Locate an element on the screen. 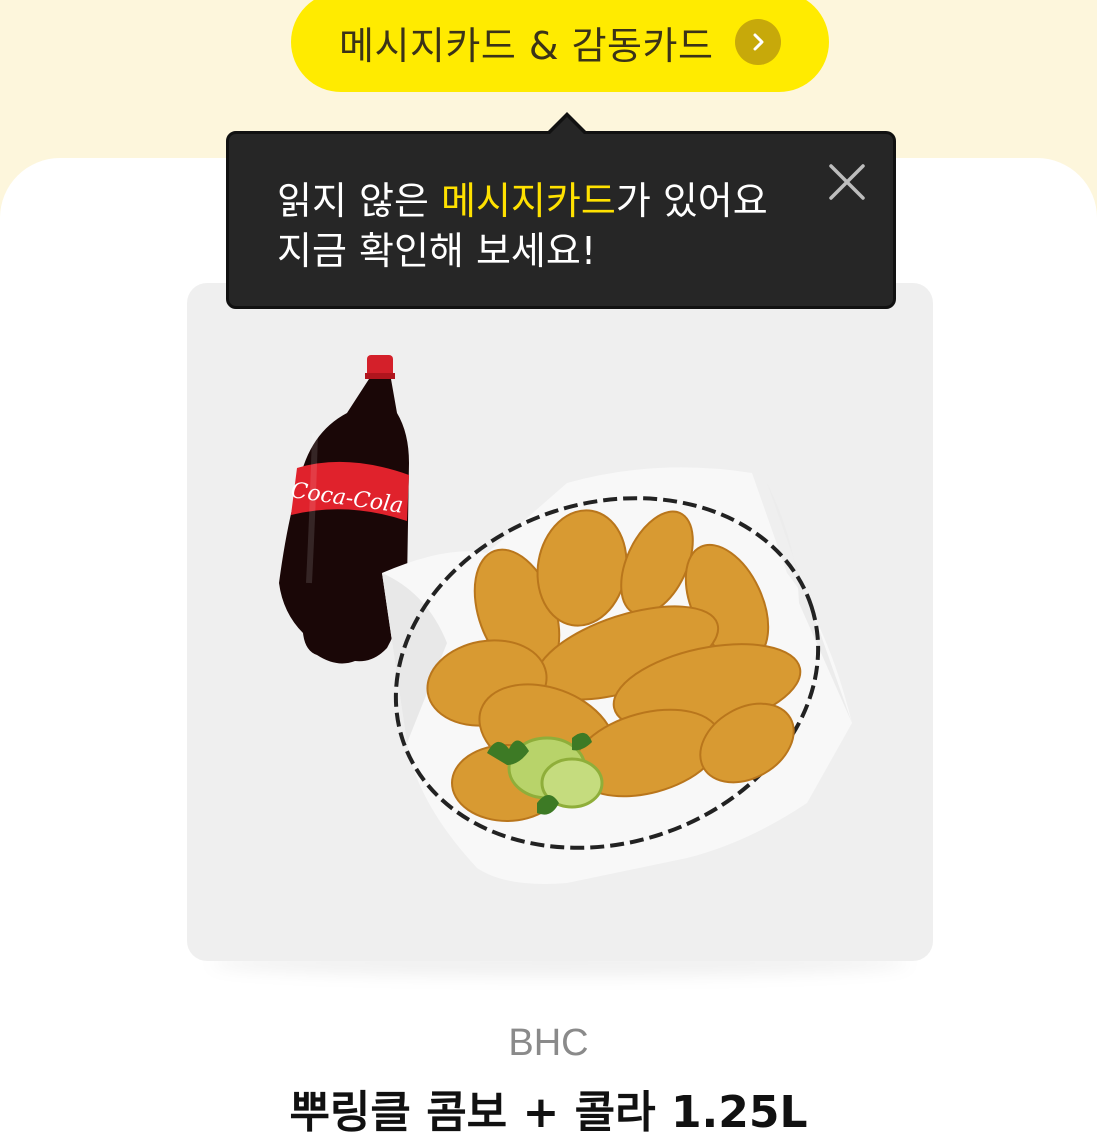 The width and height of the screenshot is (1097, 1140). tooltip-line-2: 지금 확인해 보세요! is located at coordinates (437, 251).